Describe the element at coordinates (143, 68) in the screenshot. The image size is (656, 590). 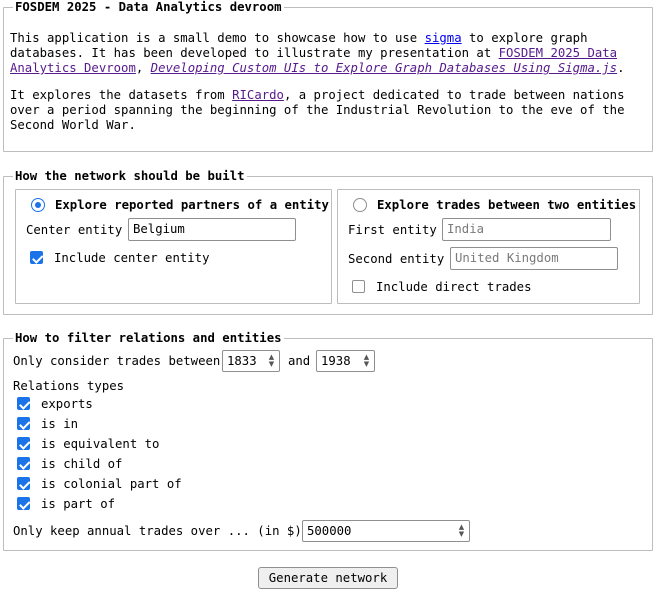
I see `intro-text: ,` at that location.